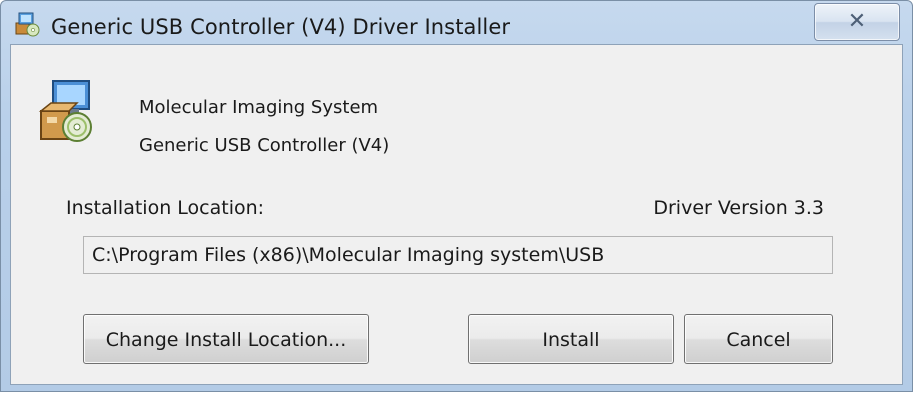  What do you see at coordinates (259, 107) in the screenshot?
I see `product-name: Molecular Imaging System` at bounding box center [259, 107].